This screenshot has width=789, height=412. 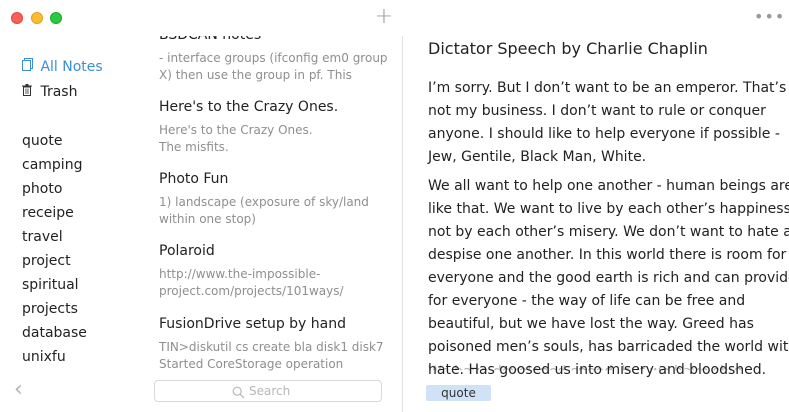 What do you see at coordinates (54, 333) in the screenshot?
I see `sidebar-tag: database` at bounding box center [54, 333].